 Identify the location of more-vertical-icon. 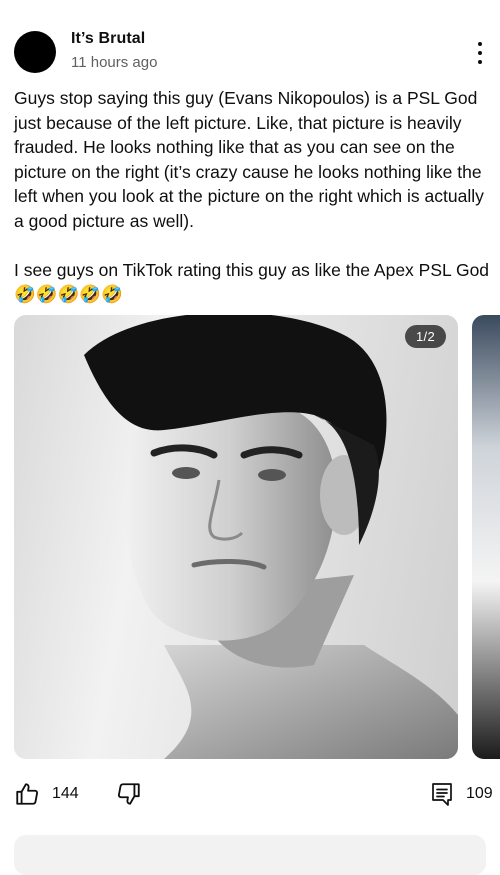
(480, 53).